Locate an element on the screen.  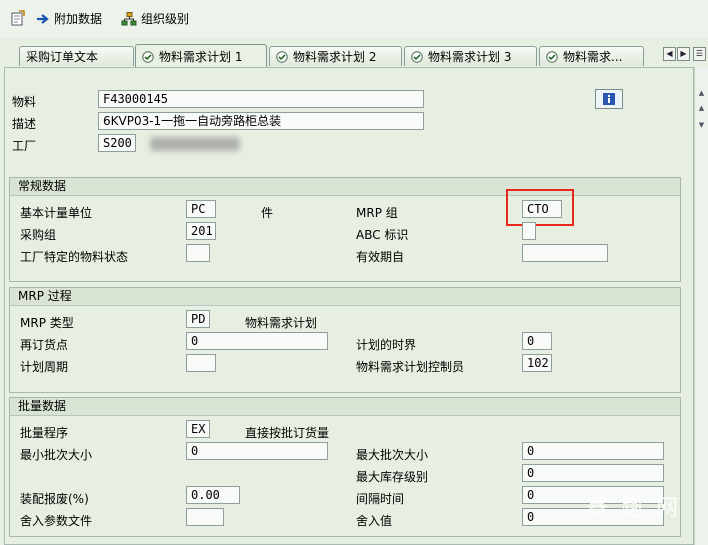
rounding-profile-field is located at coordinates (205, 517).